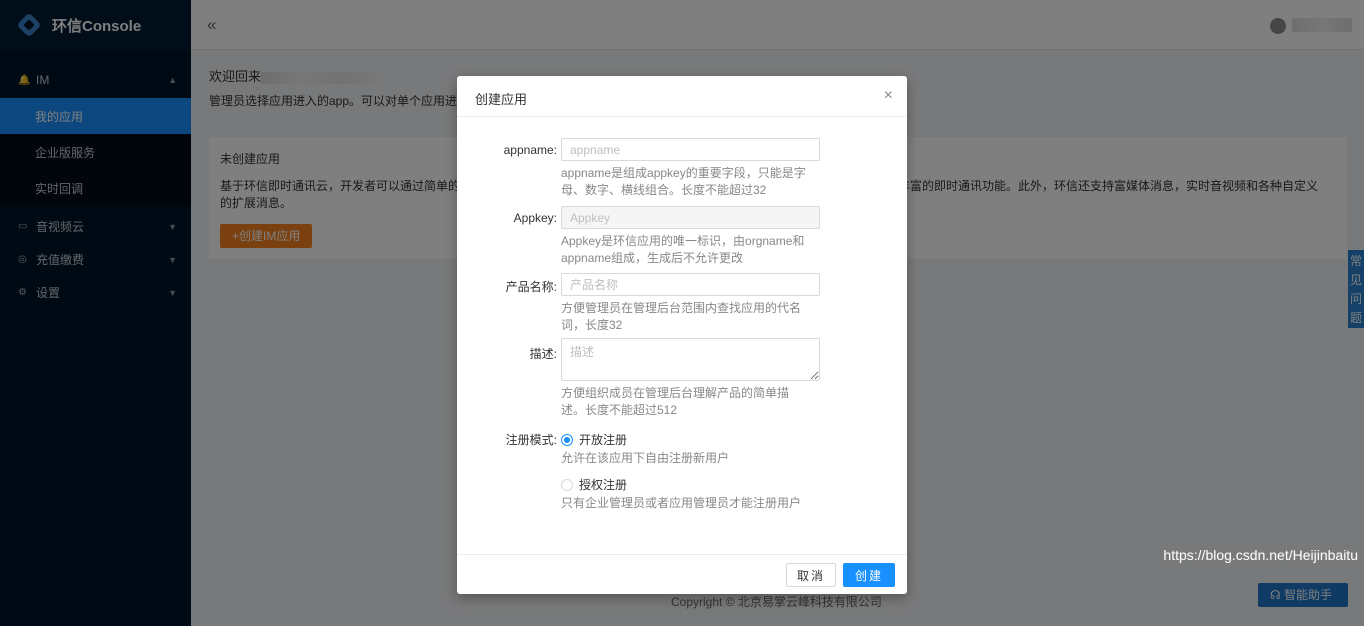  I want to click on dialog-header: 创建应用 ×, so click(682, 96).